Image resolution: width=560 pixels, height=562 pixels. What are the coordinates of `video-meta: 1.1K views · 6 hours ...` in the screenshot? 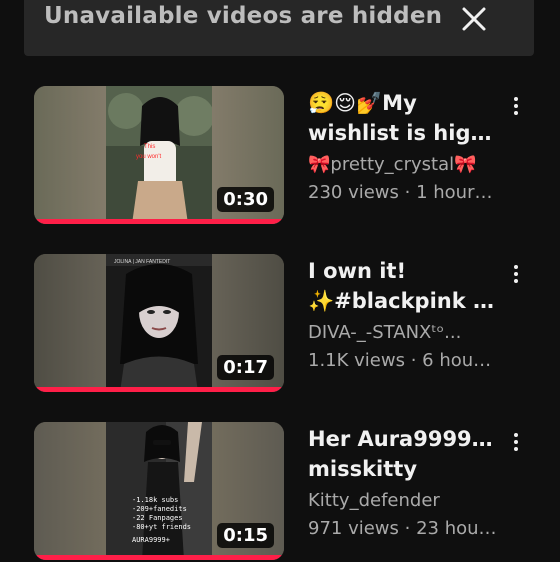 It's located at (403, 360).